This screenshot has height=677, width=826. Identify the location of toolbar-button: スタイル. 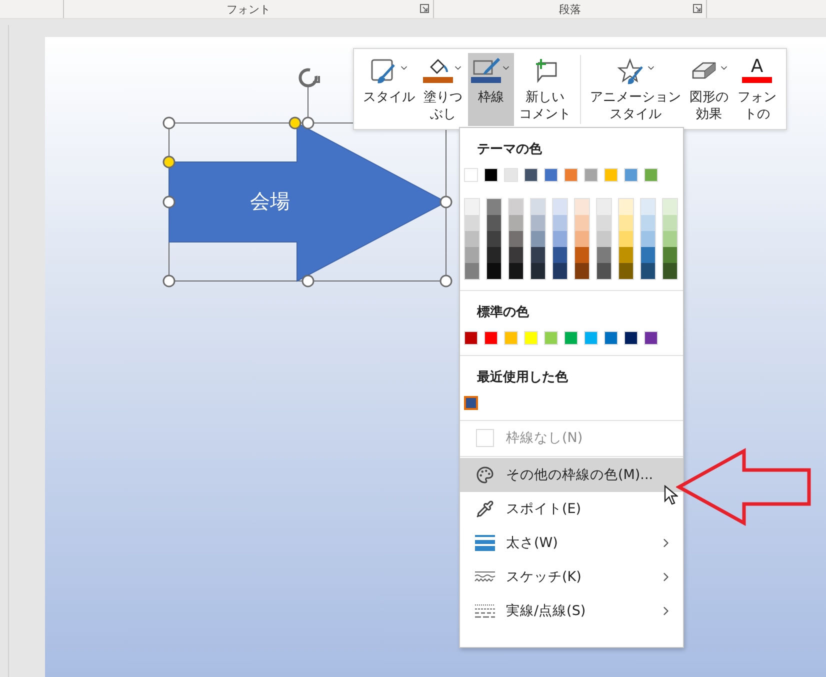
(389, 89).